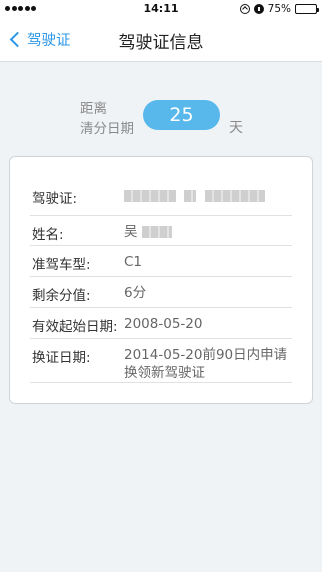 Image resolution: width=322 pixels, height=572 pixels. Describe the element at coordinates (181, 115) in the screenshot. I see `days-remaining-badge: 25` at that location.